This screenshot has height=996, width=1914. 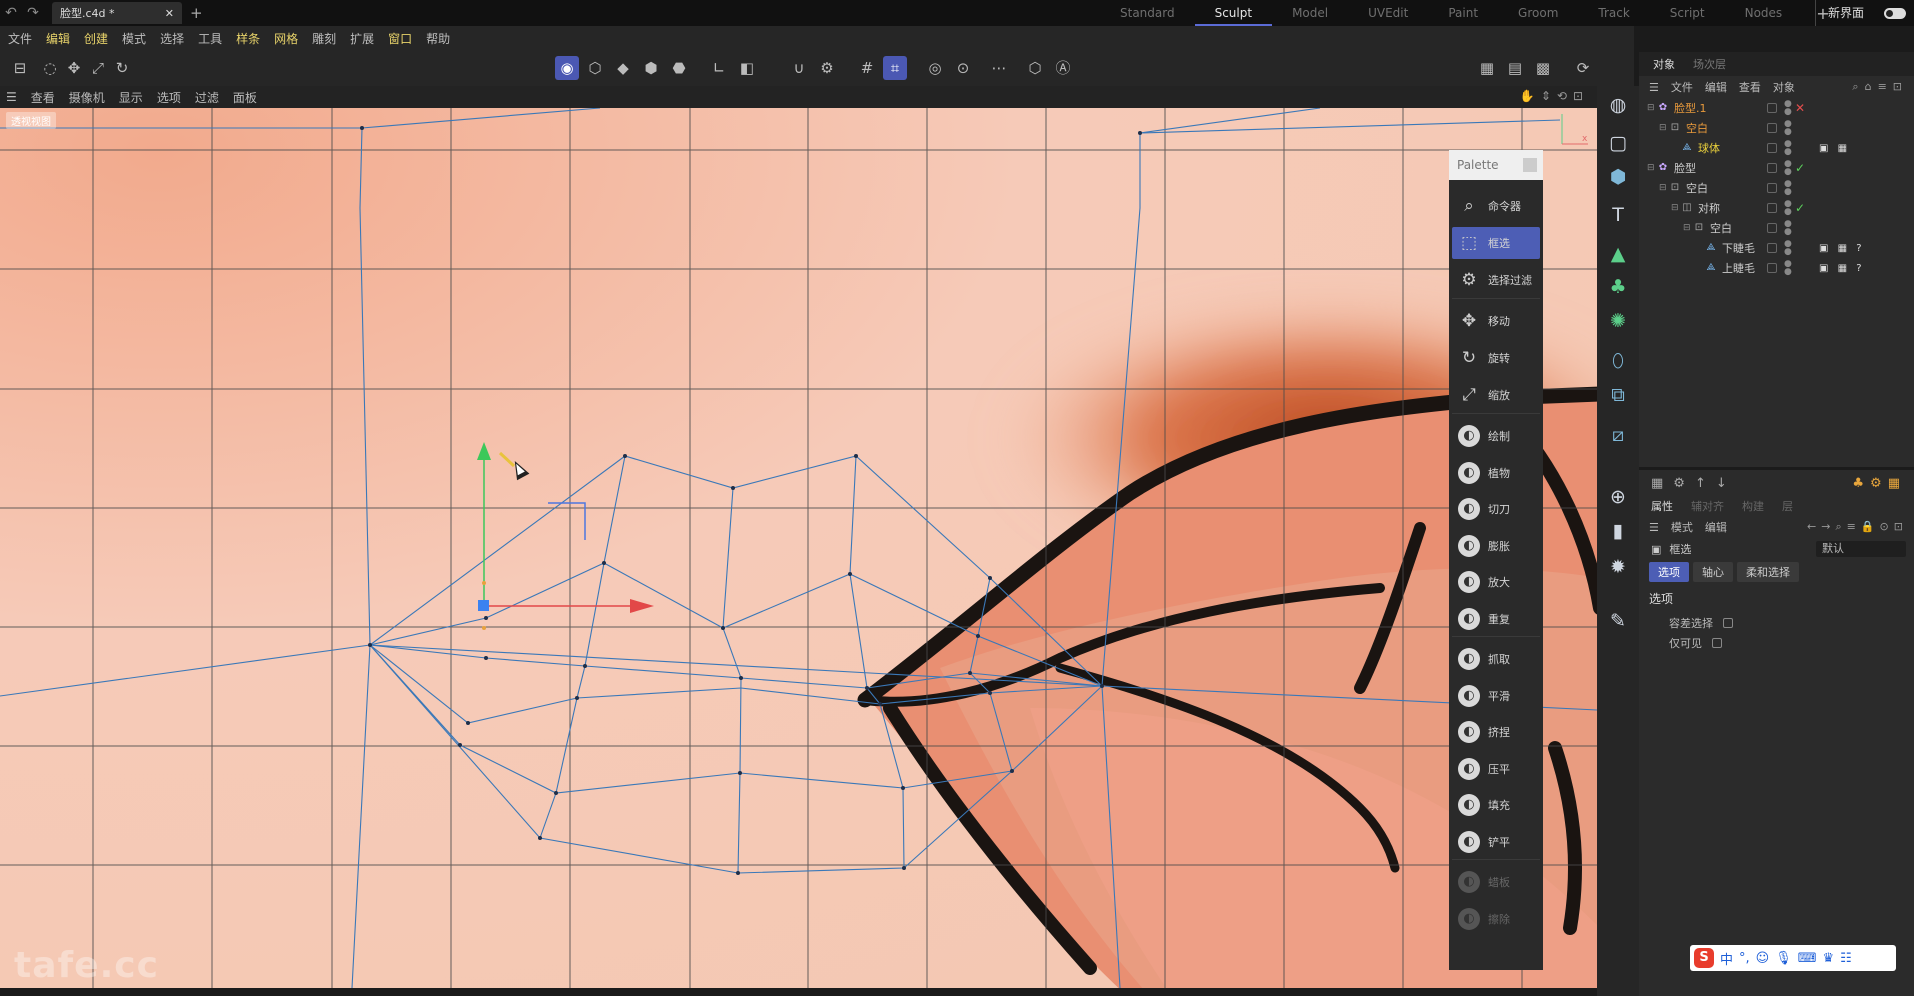 I want to click on redo-icon: ↷, so click(x=33, y=13).